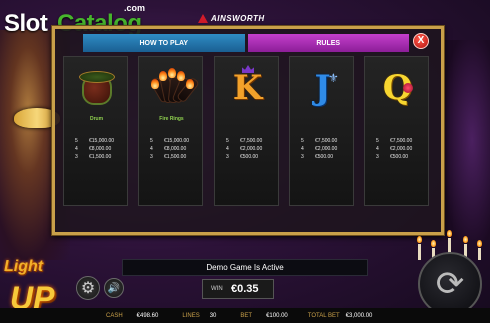  I want to click on lines-label: LINES, so click(191, 315).